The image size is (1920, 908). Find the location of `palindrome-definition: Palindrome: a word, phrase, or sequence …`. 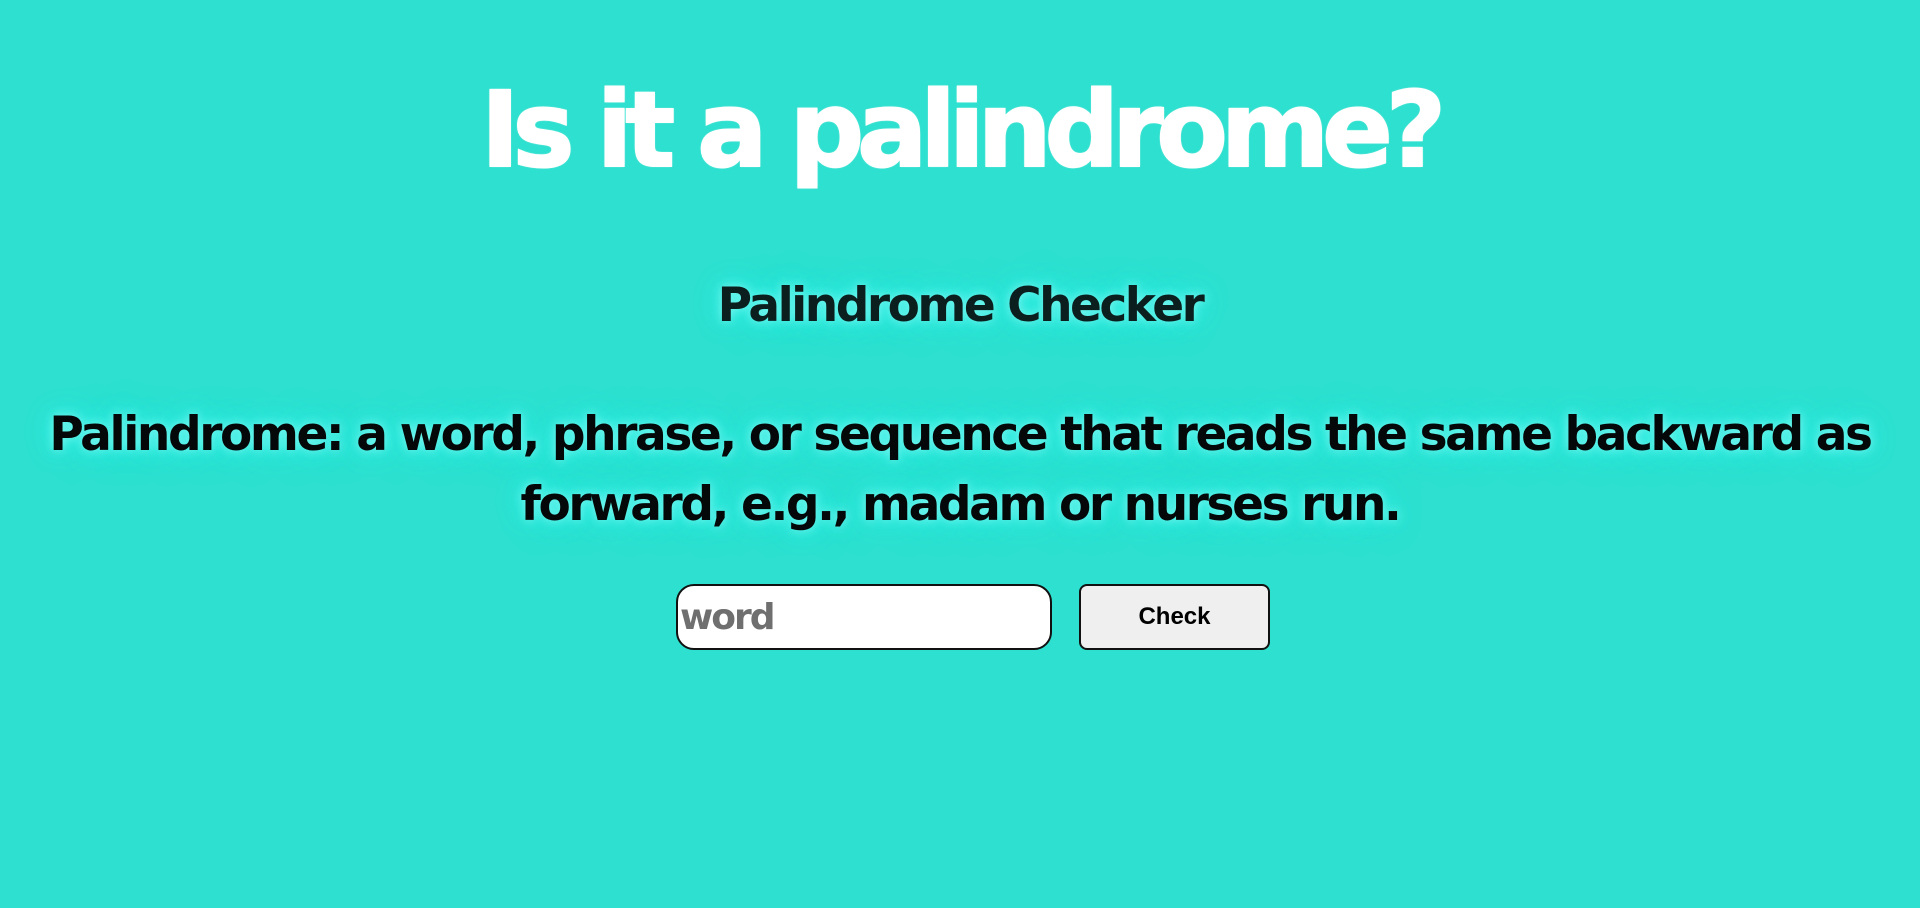

palindrome-definition: Palindrome: a word, phrase, or sequence … is located at coordinates (961, 469).